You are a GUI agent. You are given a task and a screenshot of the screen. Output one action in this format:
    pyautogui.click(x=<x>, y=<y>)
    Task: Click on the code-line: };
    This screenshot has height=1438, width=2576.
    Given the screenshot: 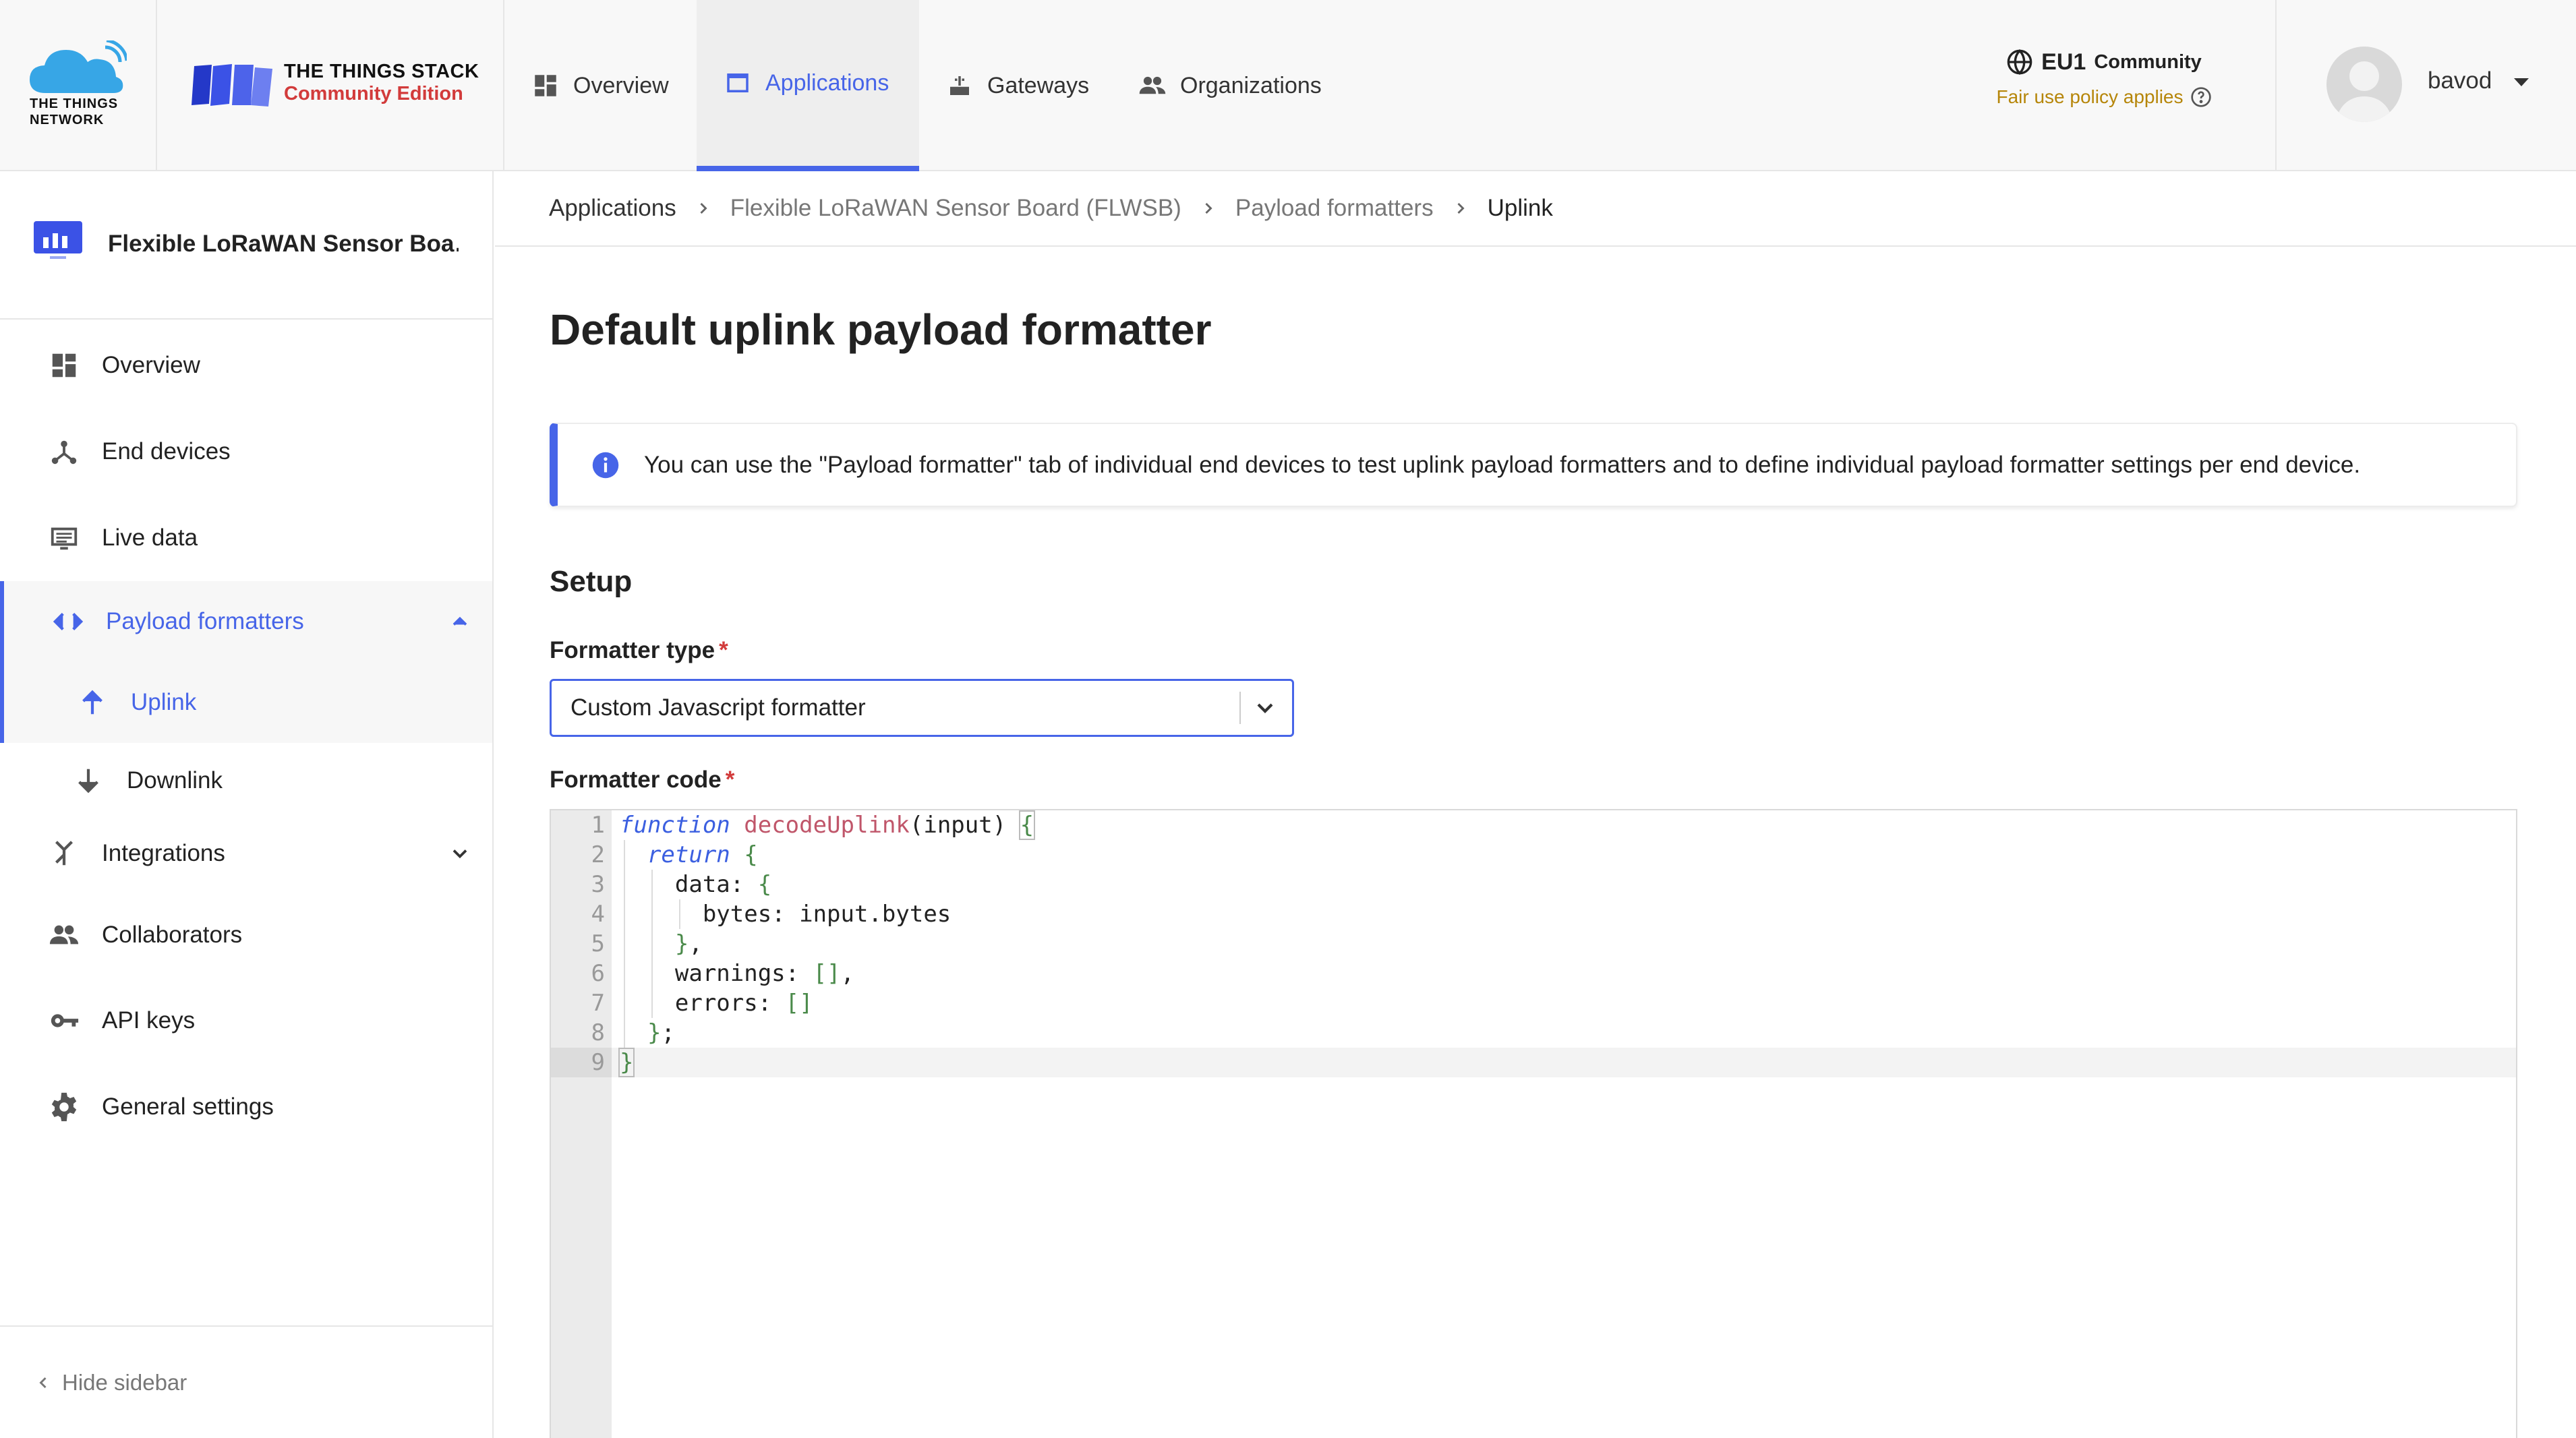 What is the action you would take?
    pyautogui.click(x=661, y=1033)
    